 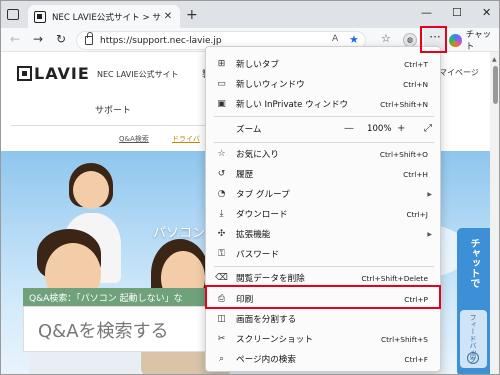 What do you see at coordinates (415, 174) in the screenshot?
I see `menu-item-shortcut: Ctrl+H` at bounding box center [415, 174].